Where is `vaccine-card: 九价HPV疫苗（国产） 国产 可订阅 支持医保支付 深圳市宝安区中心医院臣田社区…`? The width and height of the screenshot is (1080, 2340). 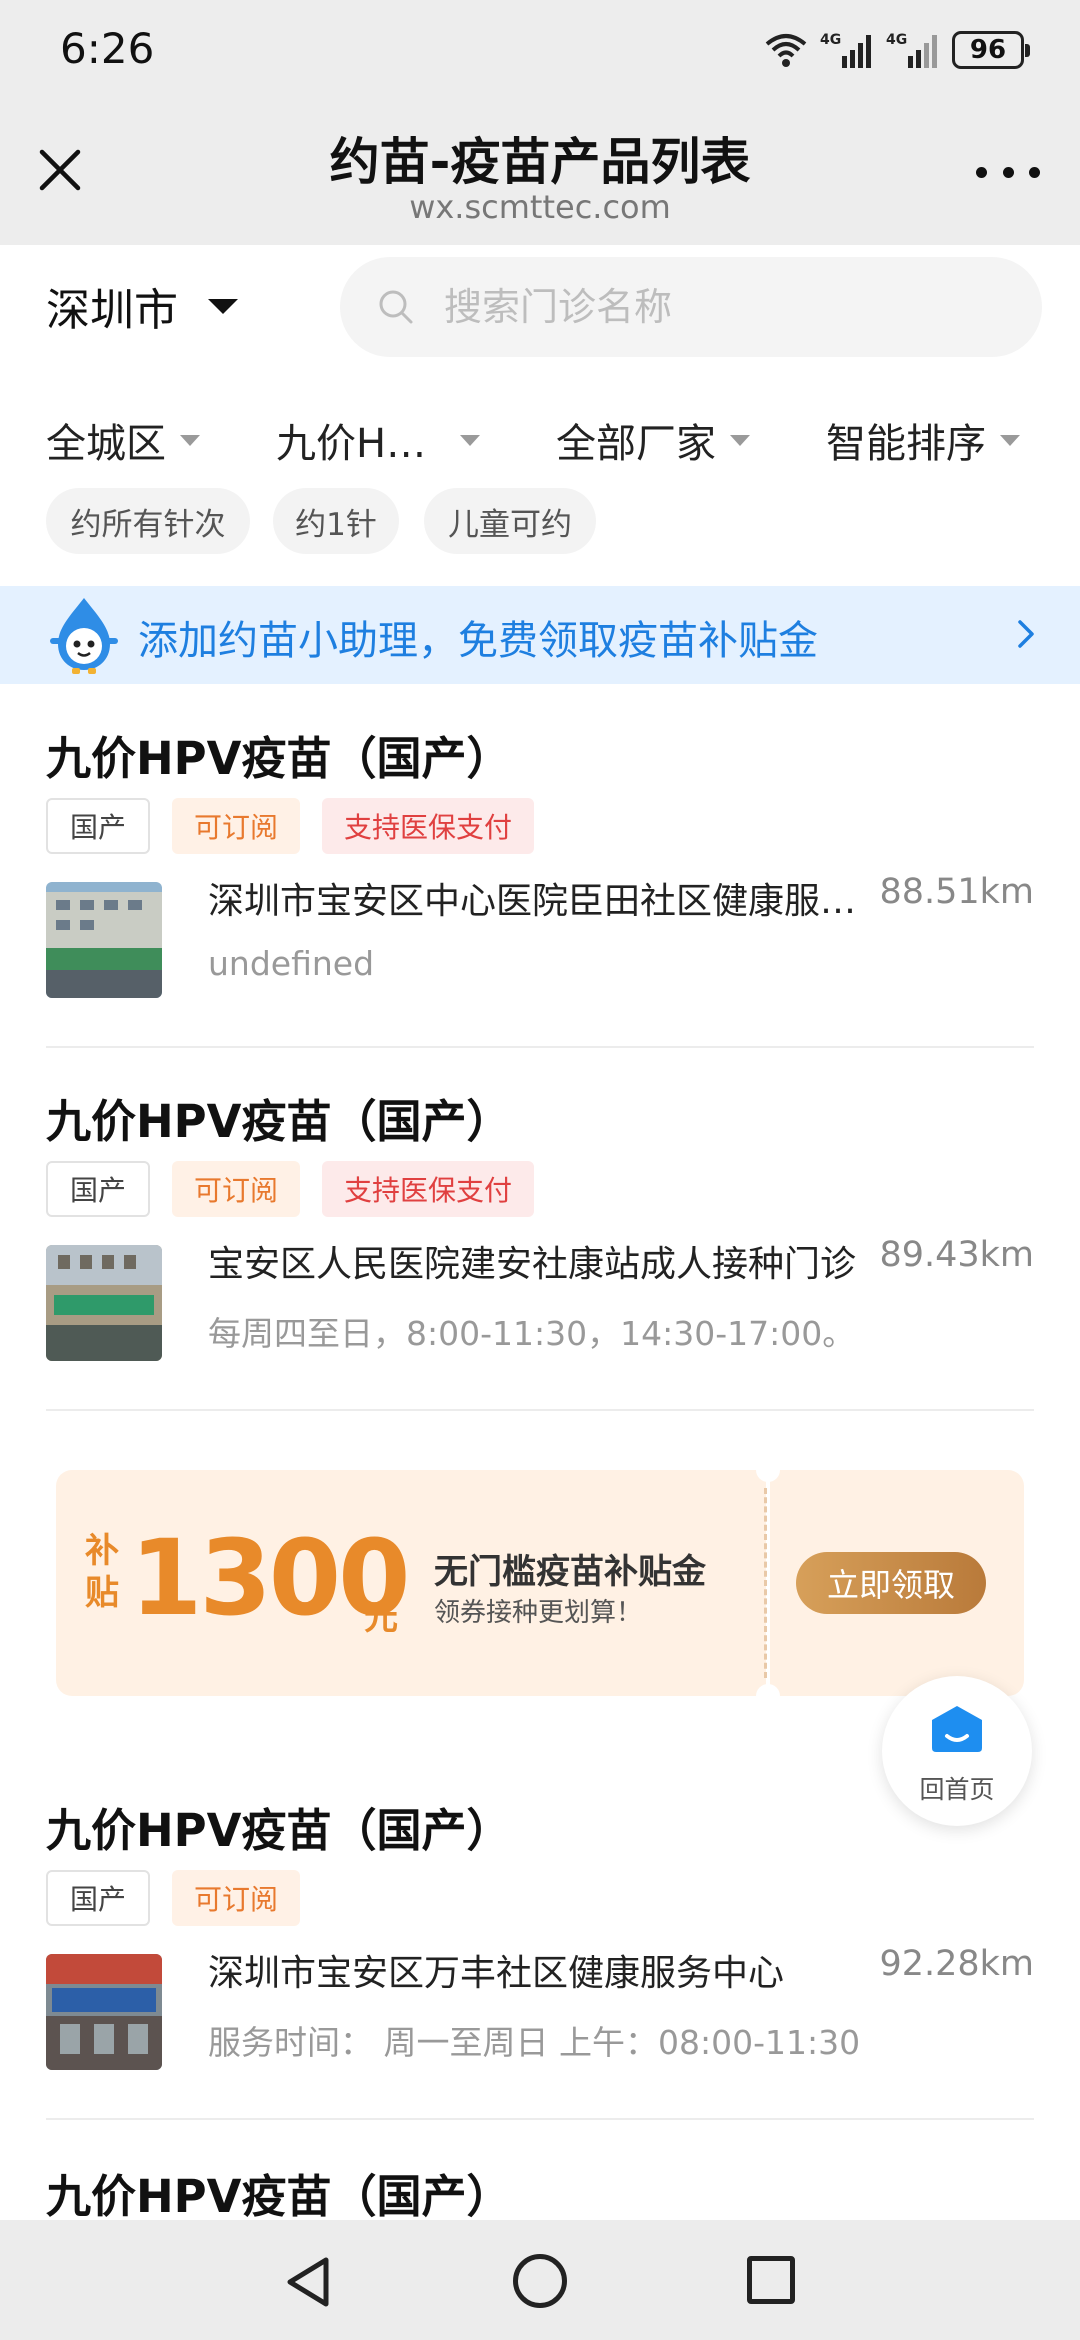
vaccine-card: 九价HPV疫苗（国产） 国产 可订阅 支持医保支付 深圳市宝安区中心医院臣田社区… is located at coordinates (540, 872).